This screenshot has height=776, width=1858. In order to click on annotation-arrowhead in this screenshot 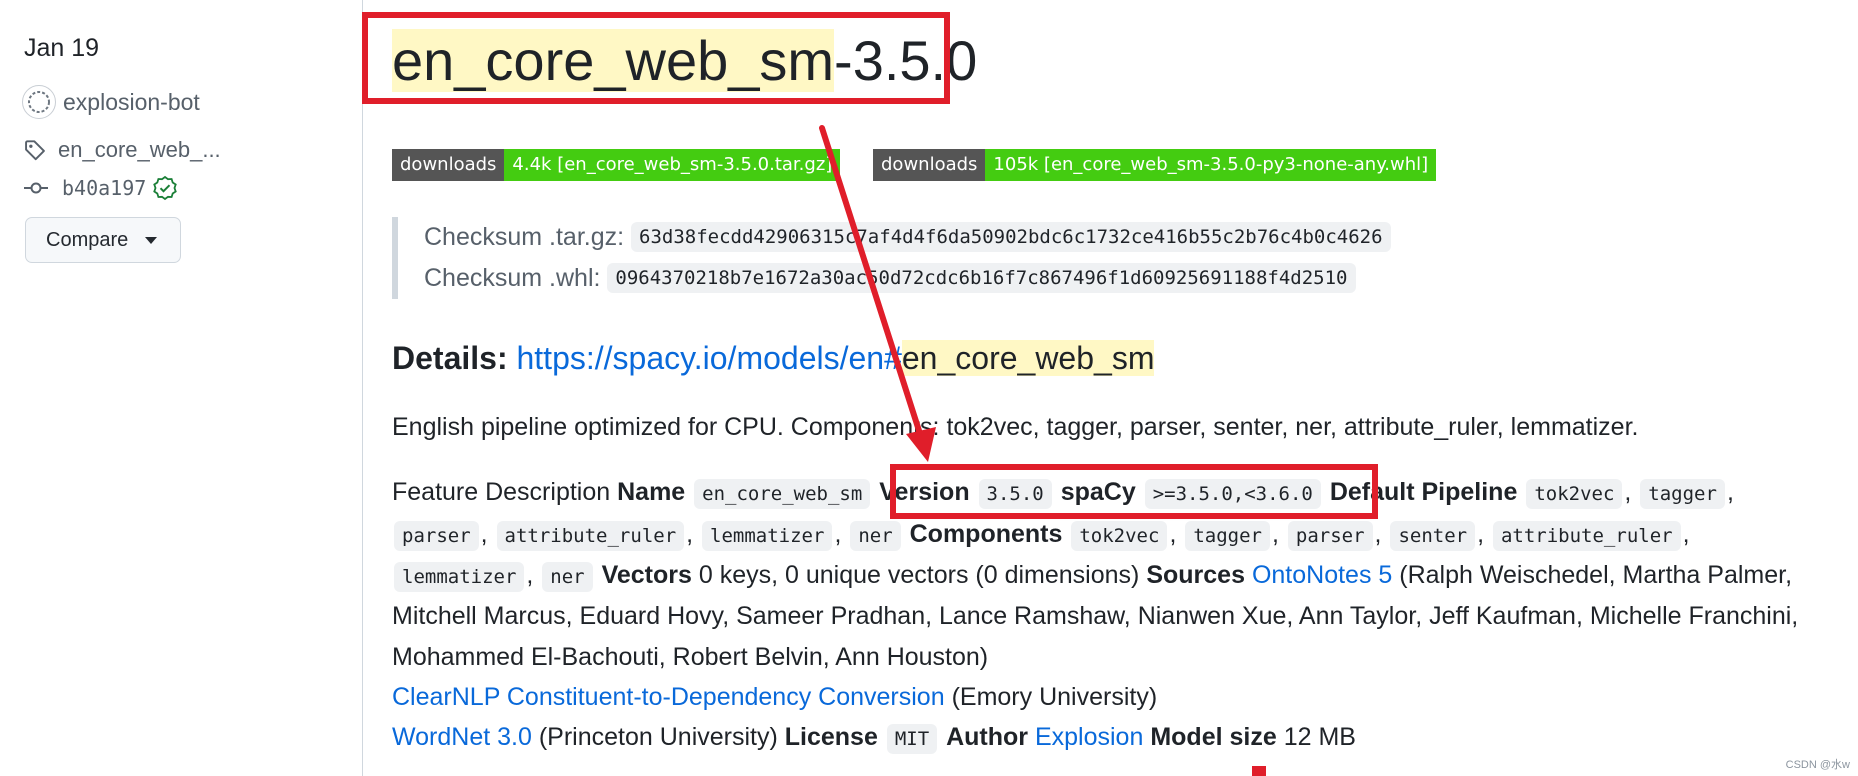, I will do `click(921, 444)`.